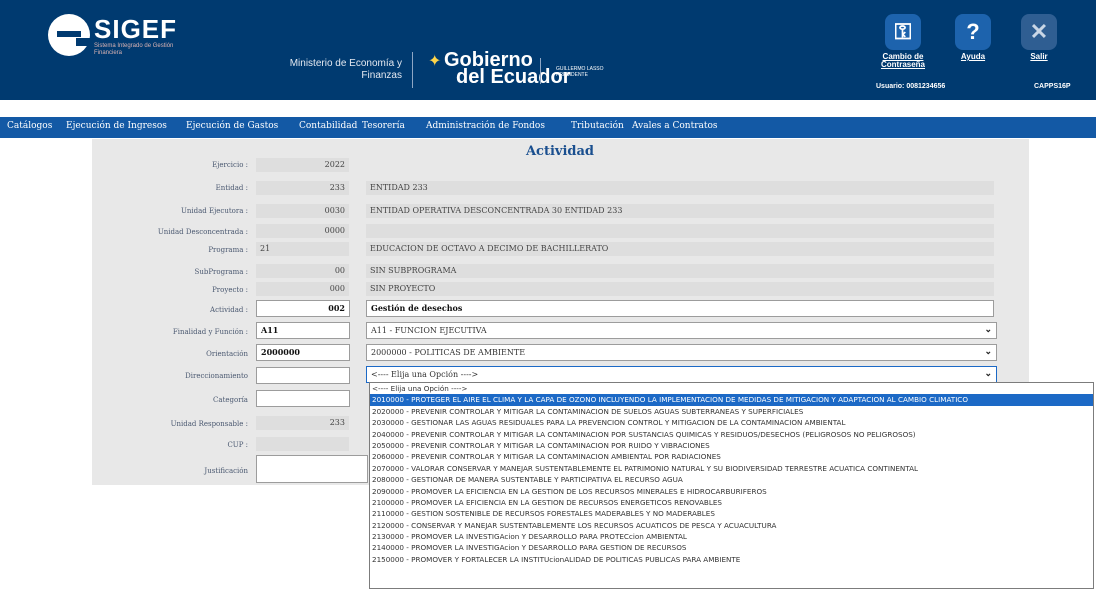  What do you see at coordinates (228, 250) in the screenshot?
I see `programa-label: Programa :` at bounding box center [228, 250].